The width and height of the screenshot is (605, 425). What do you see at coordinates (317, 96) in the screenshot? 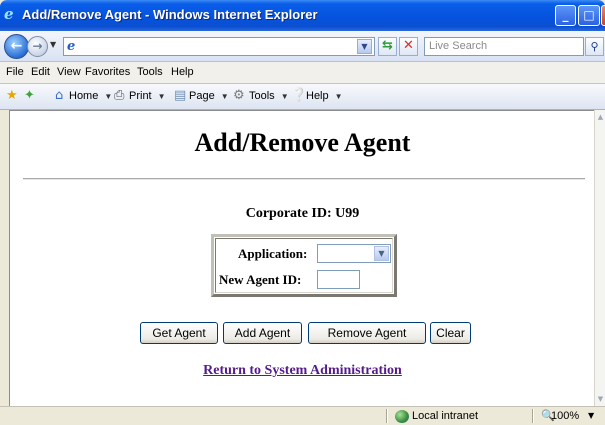
I see `help-label: Help` at bounding box center [317, 96].